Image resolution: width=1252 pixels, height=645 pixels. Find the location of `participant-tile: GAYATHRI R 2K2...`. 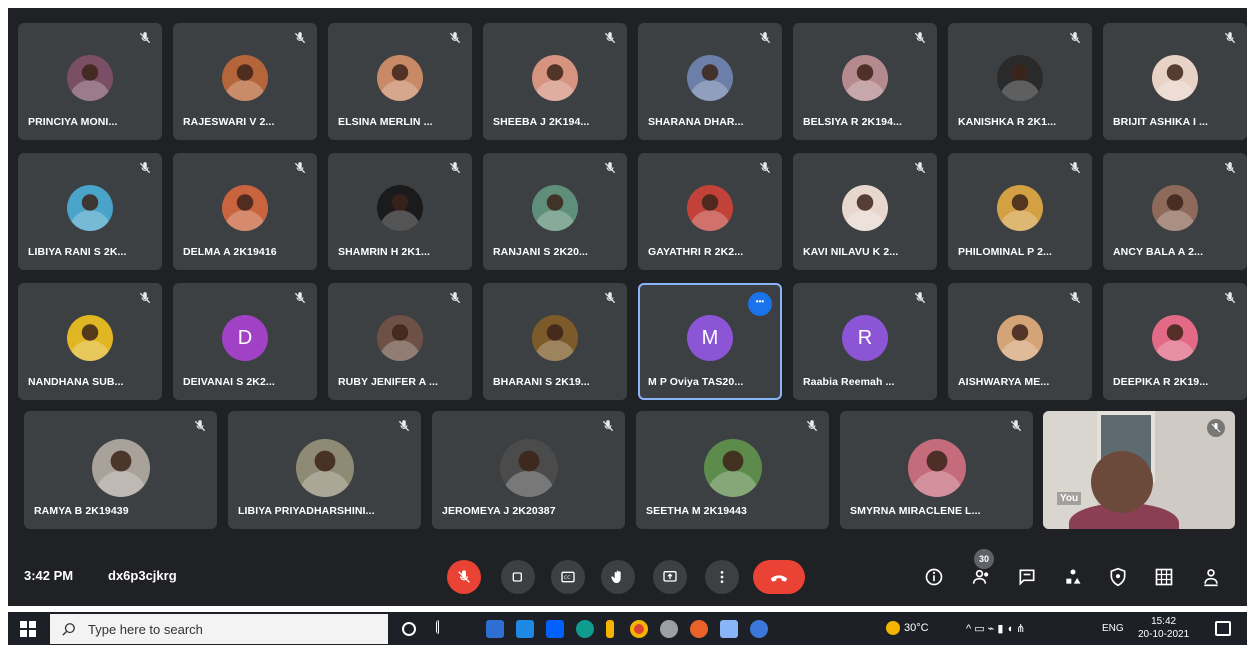

participant-tile: GAYATHRI R 2K2... is located at coordinates (710, 211).